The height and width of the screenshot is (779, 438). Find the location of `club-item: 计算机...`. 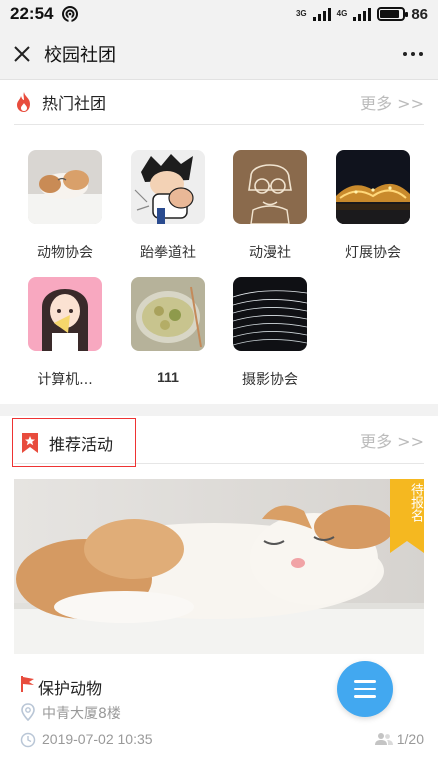

club-item: 计算机... is located at coordinates (65, 333).